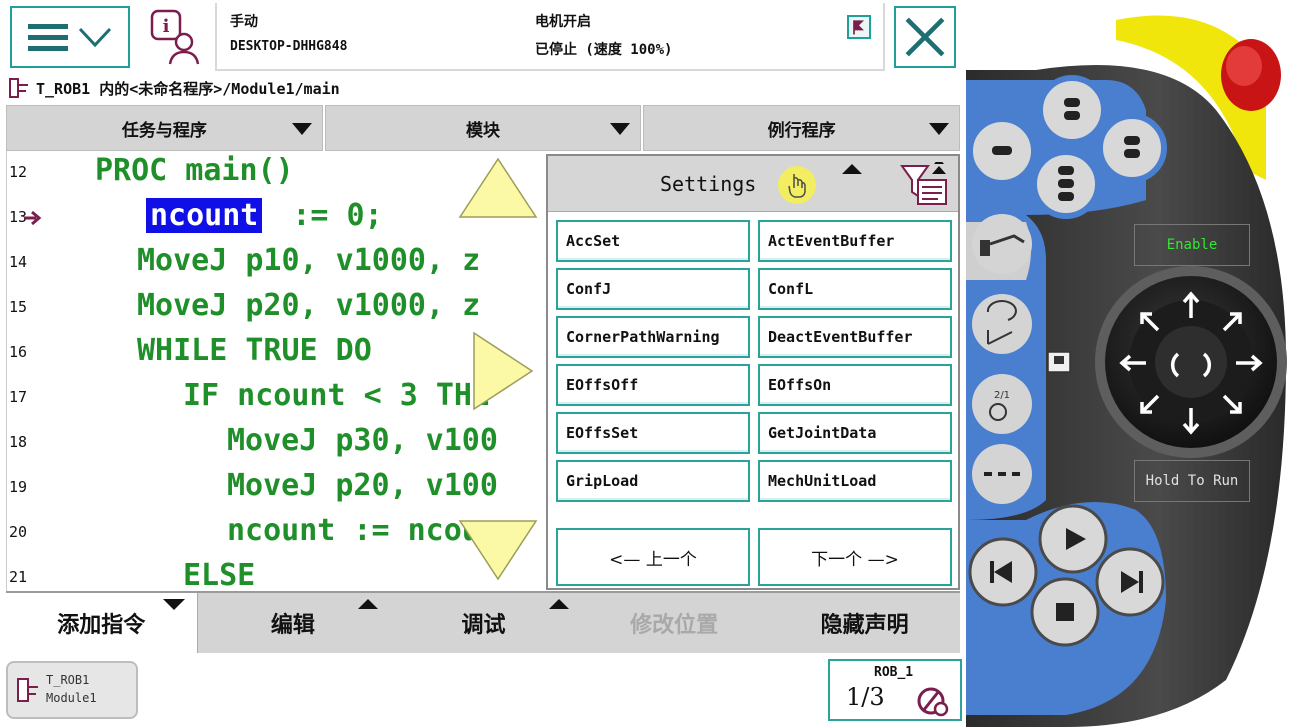 The height and width of the screenshot is (727, 1296). Describe the element at coordinates (1002, 404) in the screenshot. I see `toggle-axes-button: 2/1` at that location.